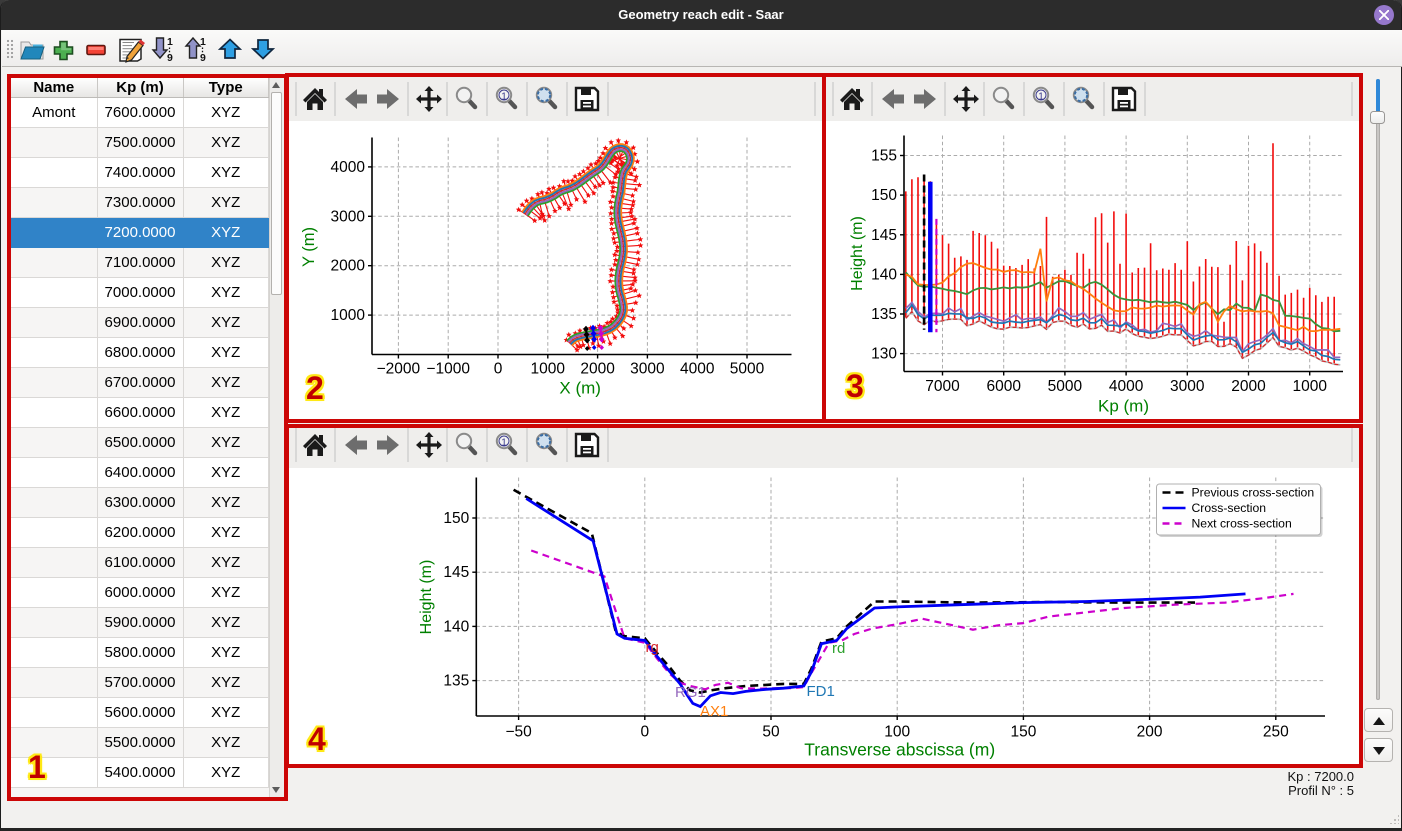 The height and width of the screenshot is (831, 1402). Describe the element at coordinates (1276, 732) in the screenshot. I see `svg-text: 250` at that location.